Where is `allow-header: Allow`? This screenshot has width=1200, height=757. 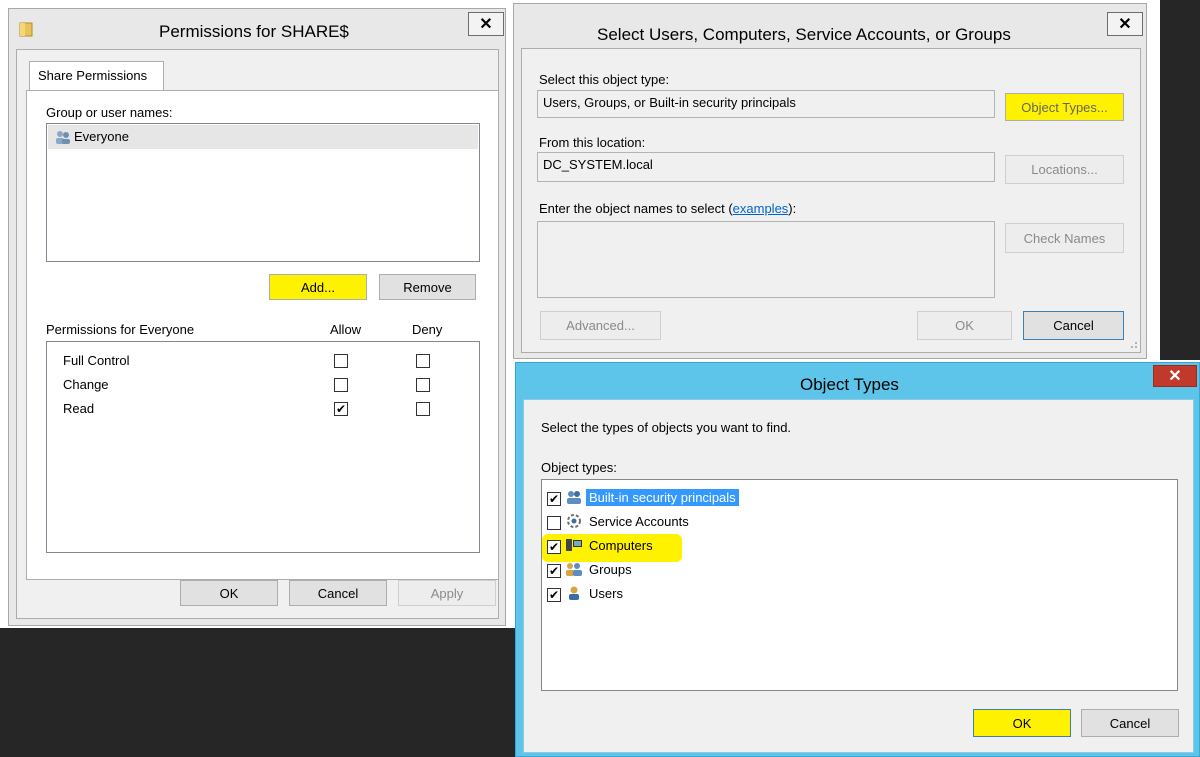
allow-header: Allow is located at coordinates (346, 329).